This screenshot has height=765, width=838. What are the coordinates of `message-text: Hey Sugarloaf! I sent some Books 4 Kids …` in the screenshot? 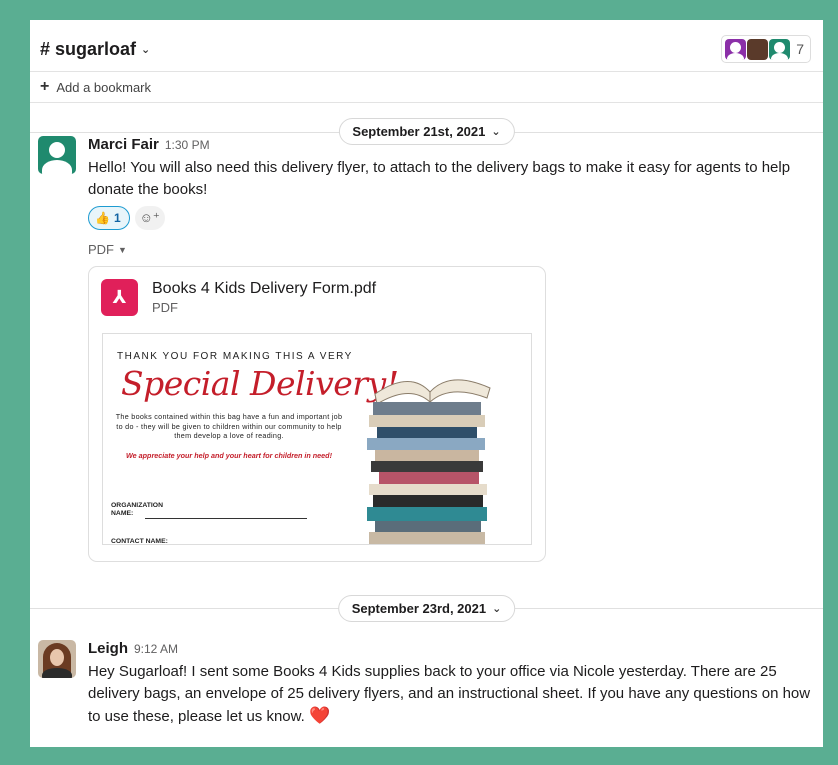 It's located at (449, 694).